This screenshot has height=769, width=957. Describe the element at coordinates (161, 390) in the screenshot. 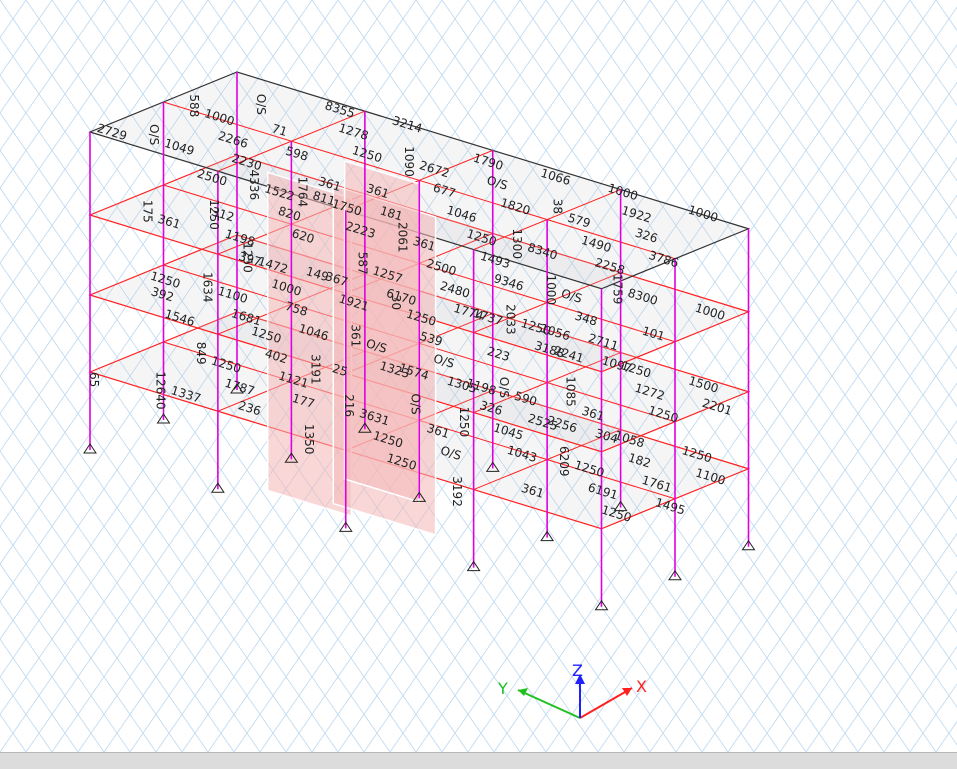

I see `member-label: 12640` at that location.